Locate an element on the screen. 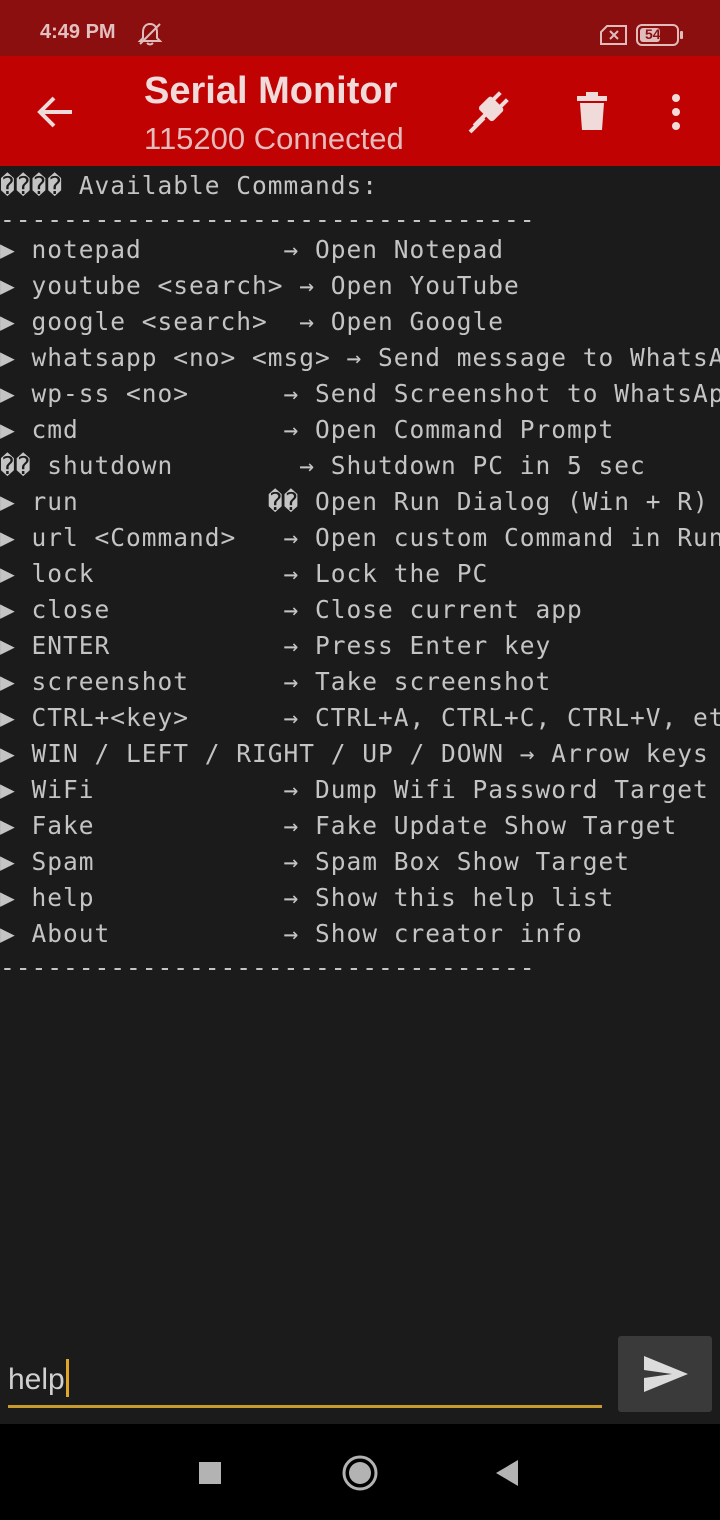 Image resolution: width=720 pixels, height=1520 pixels. console-line: ▶ notepad → Open Notepad is located at coordinates (252, 249).